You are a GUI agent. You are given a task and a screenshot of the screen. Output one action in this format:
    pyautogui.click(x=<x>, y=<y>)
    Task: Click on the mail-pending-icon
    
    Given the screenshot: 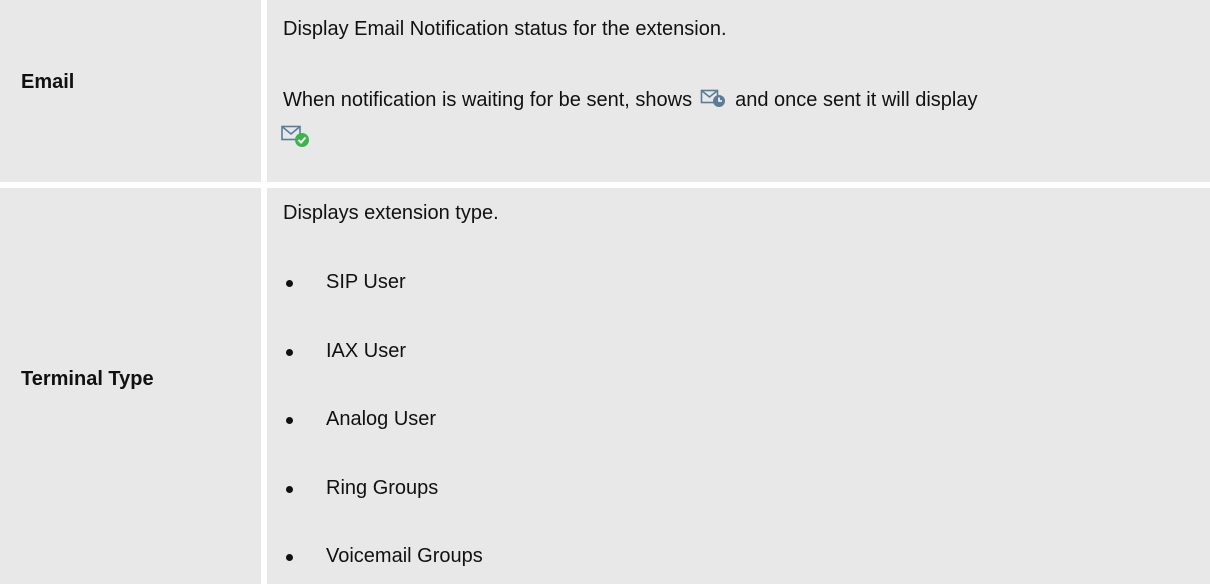 What is the action you would take?
    pyautogui.click(x=713, y=98)
    